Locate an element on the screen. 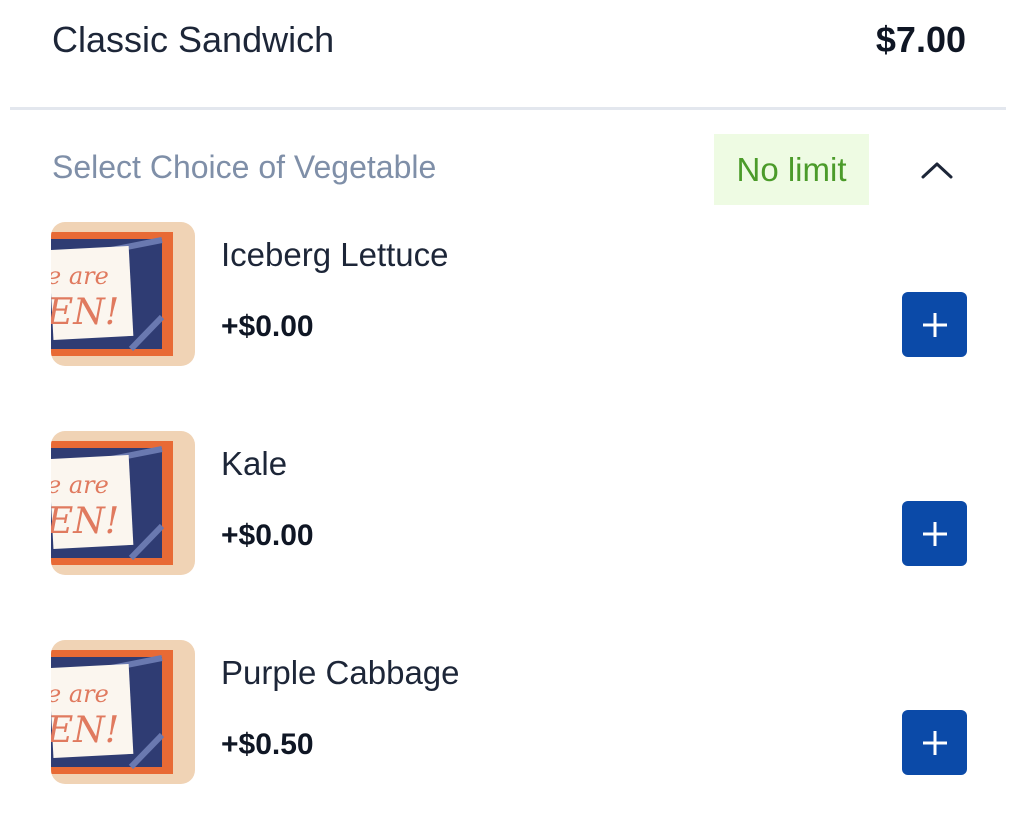 This screenshot has height=822, width=1018. section-title: Select Choice of Vegetable is located at coordinates (244, 167).